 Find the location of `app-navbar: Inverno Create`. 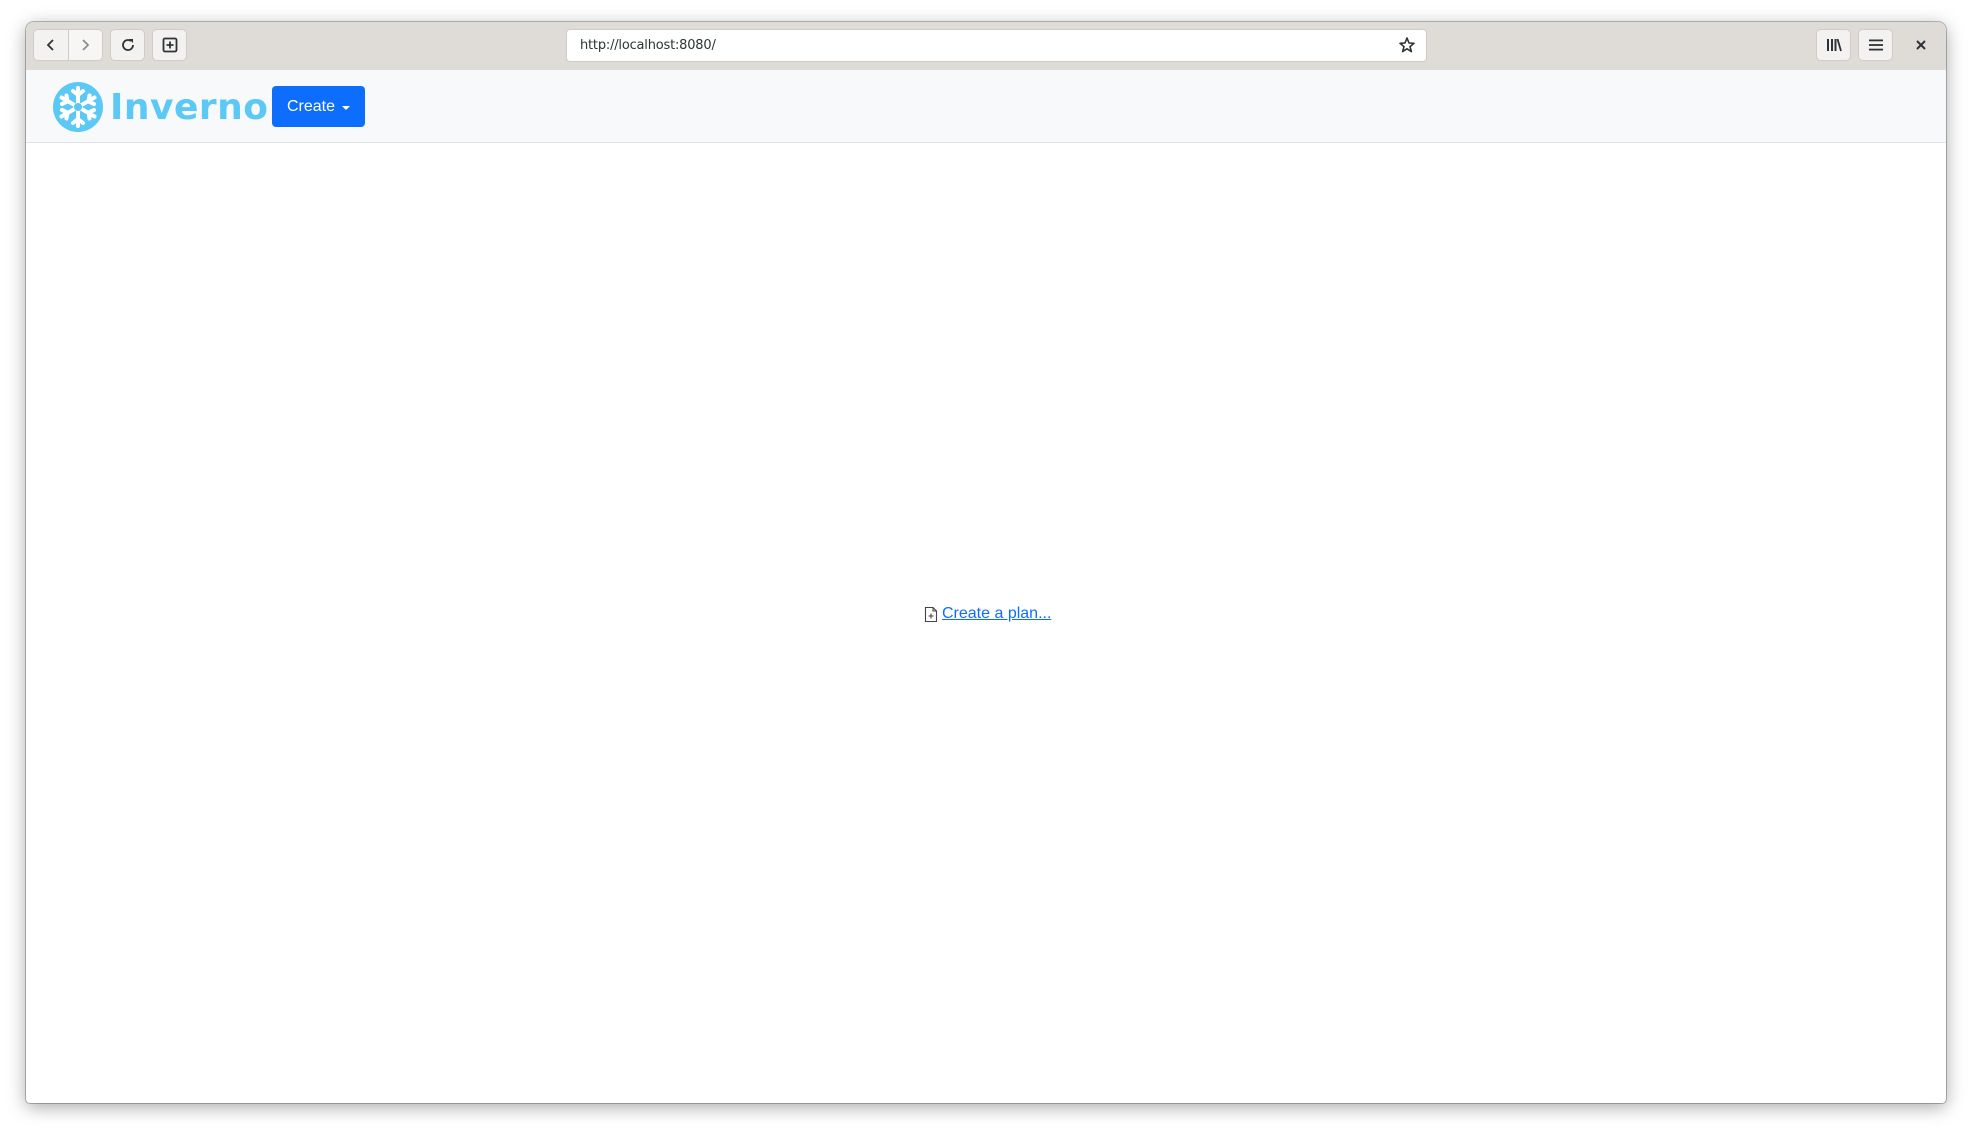

app-navbar: Inverno Create is located at coordinates (986, 106).